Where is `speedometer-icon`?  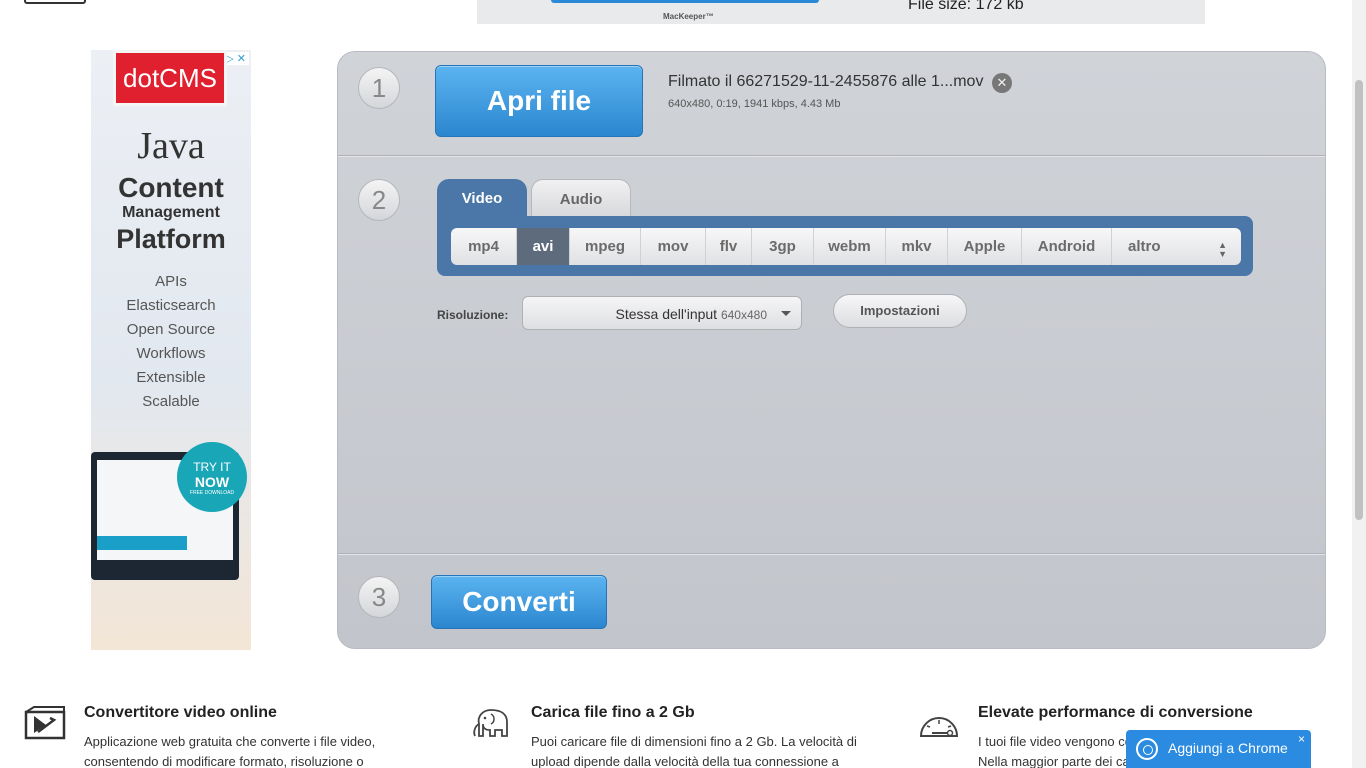
speedometer-icon is located at coordinates (939, 727).